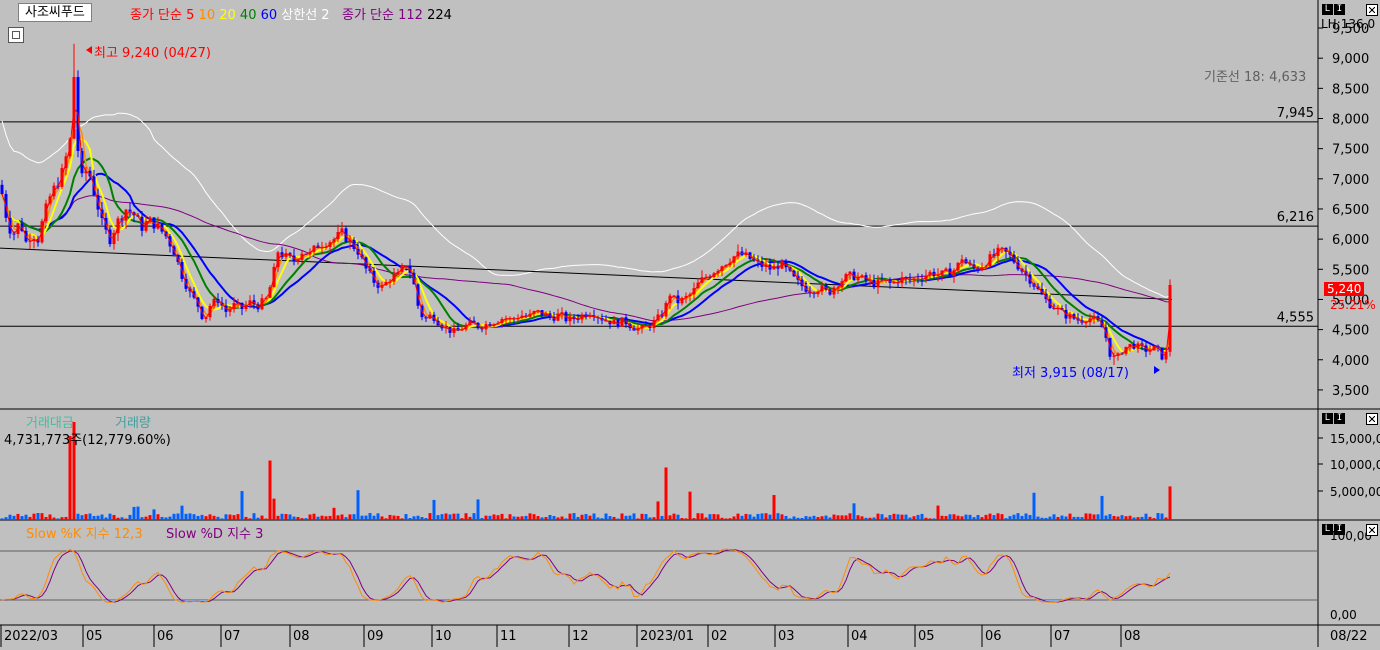 Image resolution: width=1380 pixels, height=650 pixels. What do you see at coordinates (215, 534) in the screenshot?
I see `stoch-d-label: Slow %D 지수 3` at bounding box center [215, 534].